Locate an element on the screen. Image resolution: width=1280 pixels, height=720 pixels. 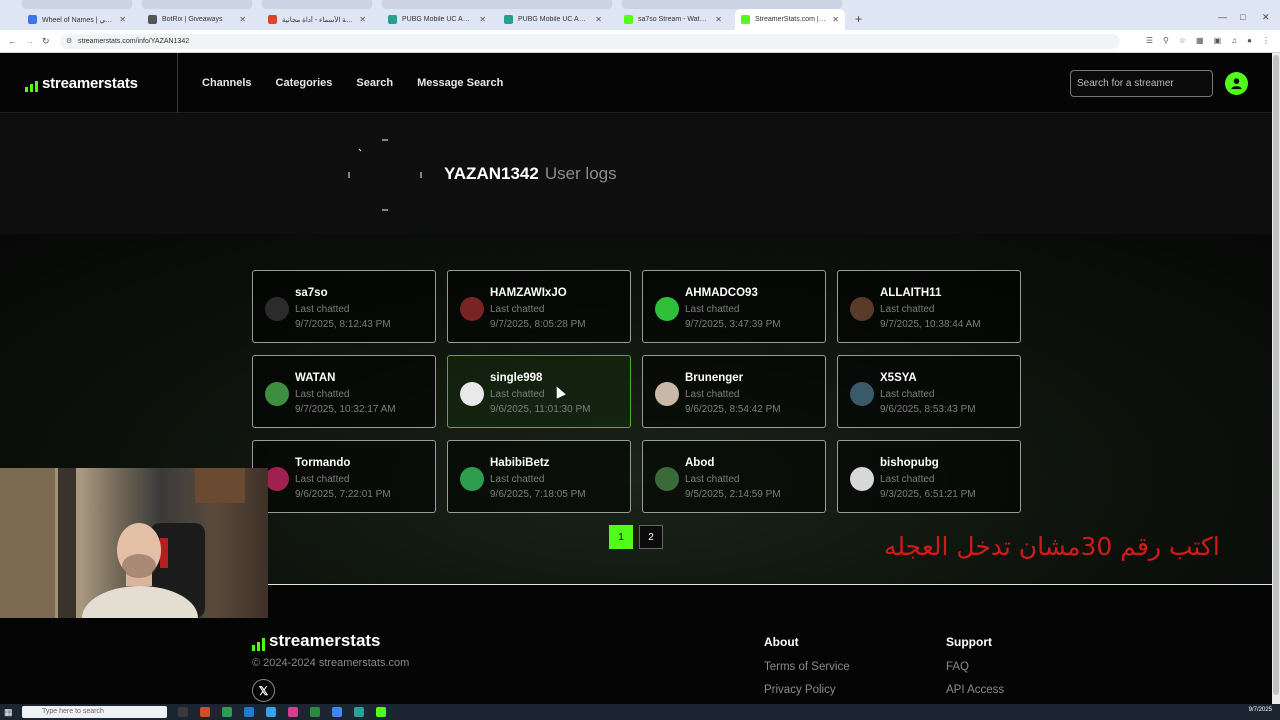
faq-link: FAQ is located at coordinates (975, 667).